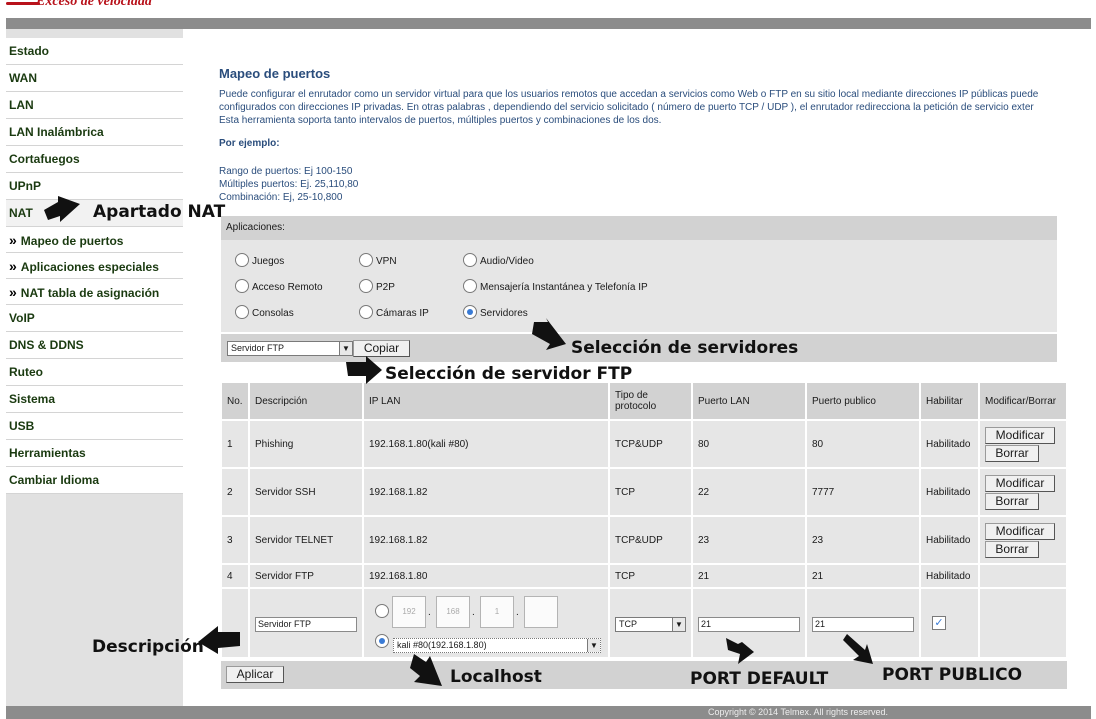 The height and width of the screenshot is (719, 1096). What do you see at coordinates (952, 675) in the screenshot?
I see `annotation-port-public: PORT PUBLICO` at bounding box center [952, 675].